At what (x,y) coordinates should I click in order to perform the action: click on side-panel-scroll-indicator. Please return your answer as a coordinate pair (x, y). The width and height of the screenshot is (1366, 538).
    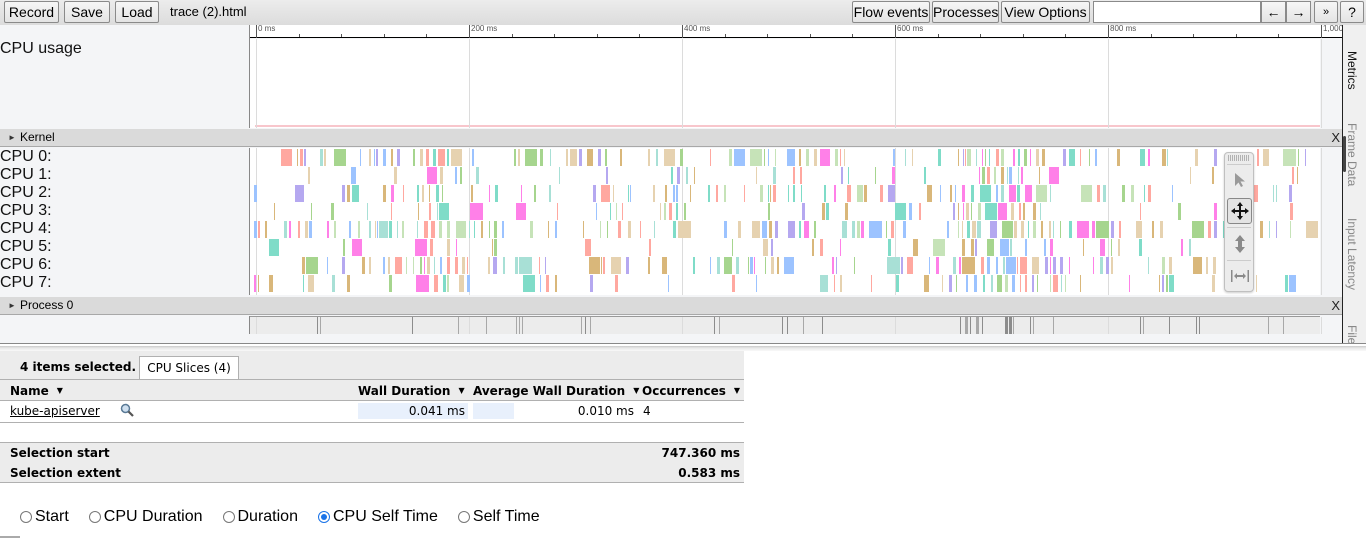
    Looking at the image, I should click on (1344, 154).